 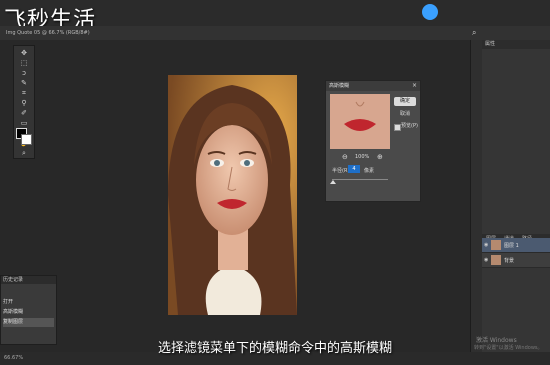 I want to click on zoom-value: 100%, so click(x=362, y=157).